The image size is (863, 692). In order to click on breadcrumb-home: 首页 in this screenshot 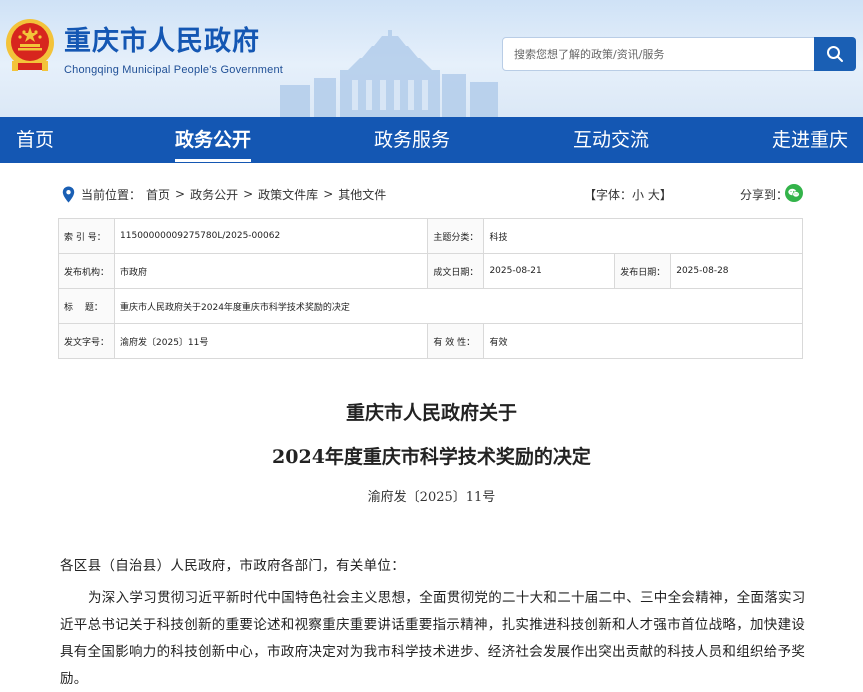, I will do `click(158, 194)`.